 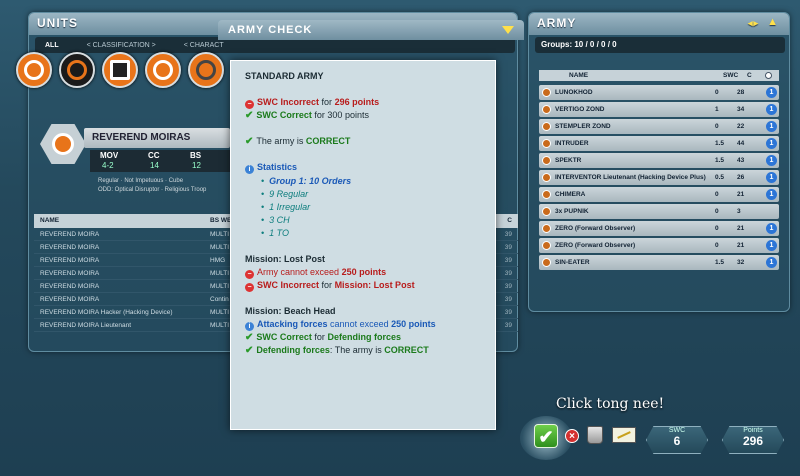 I want to click on army-row: INTRUDER 1.5 44 1, so click(x=659, y=143).